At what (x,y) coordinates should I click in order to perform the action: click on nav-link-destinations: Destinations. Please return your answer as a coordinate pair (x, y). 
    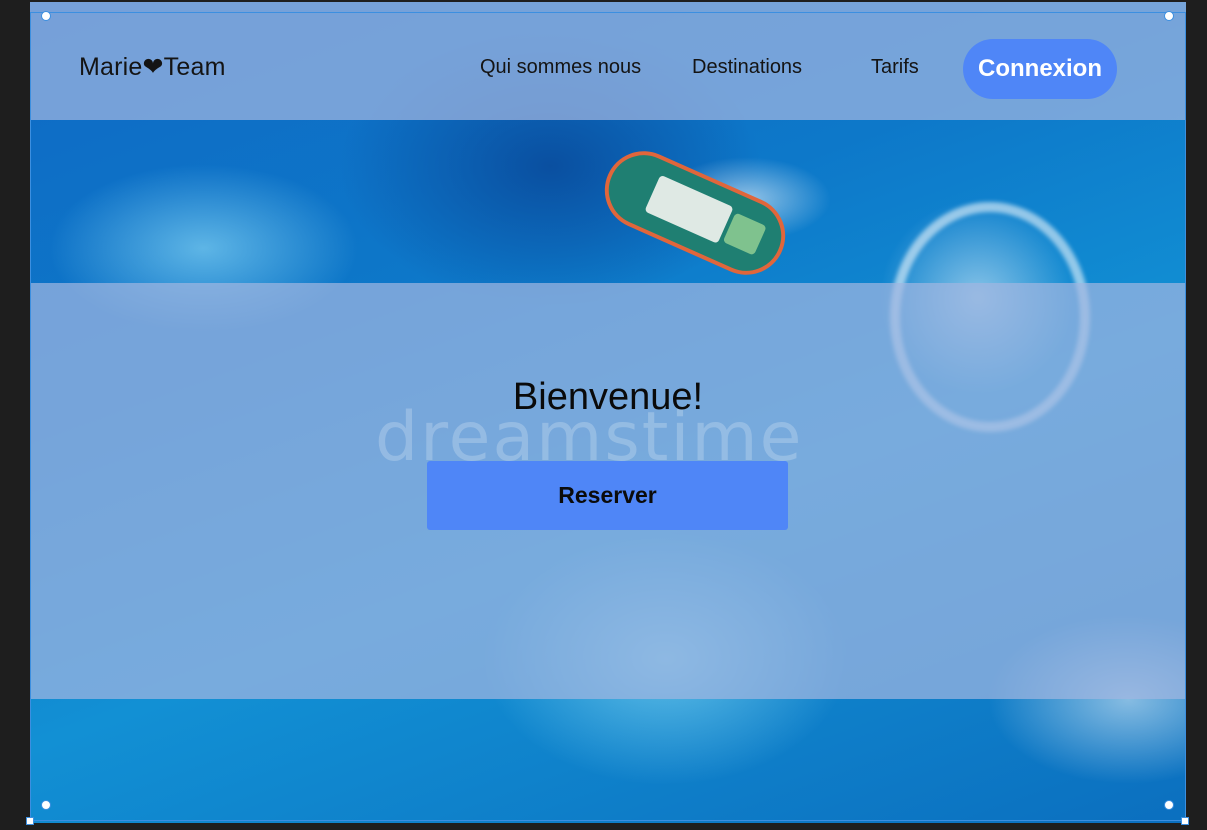
    Looking at the image, I should click on (747, 67).